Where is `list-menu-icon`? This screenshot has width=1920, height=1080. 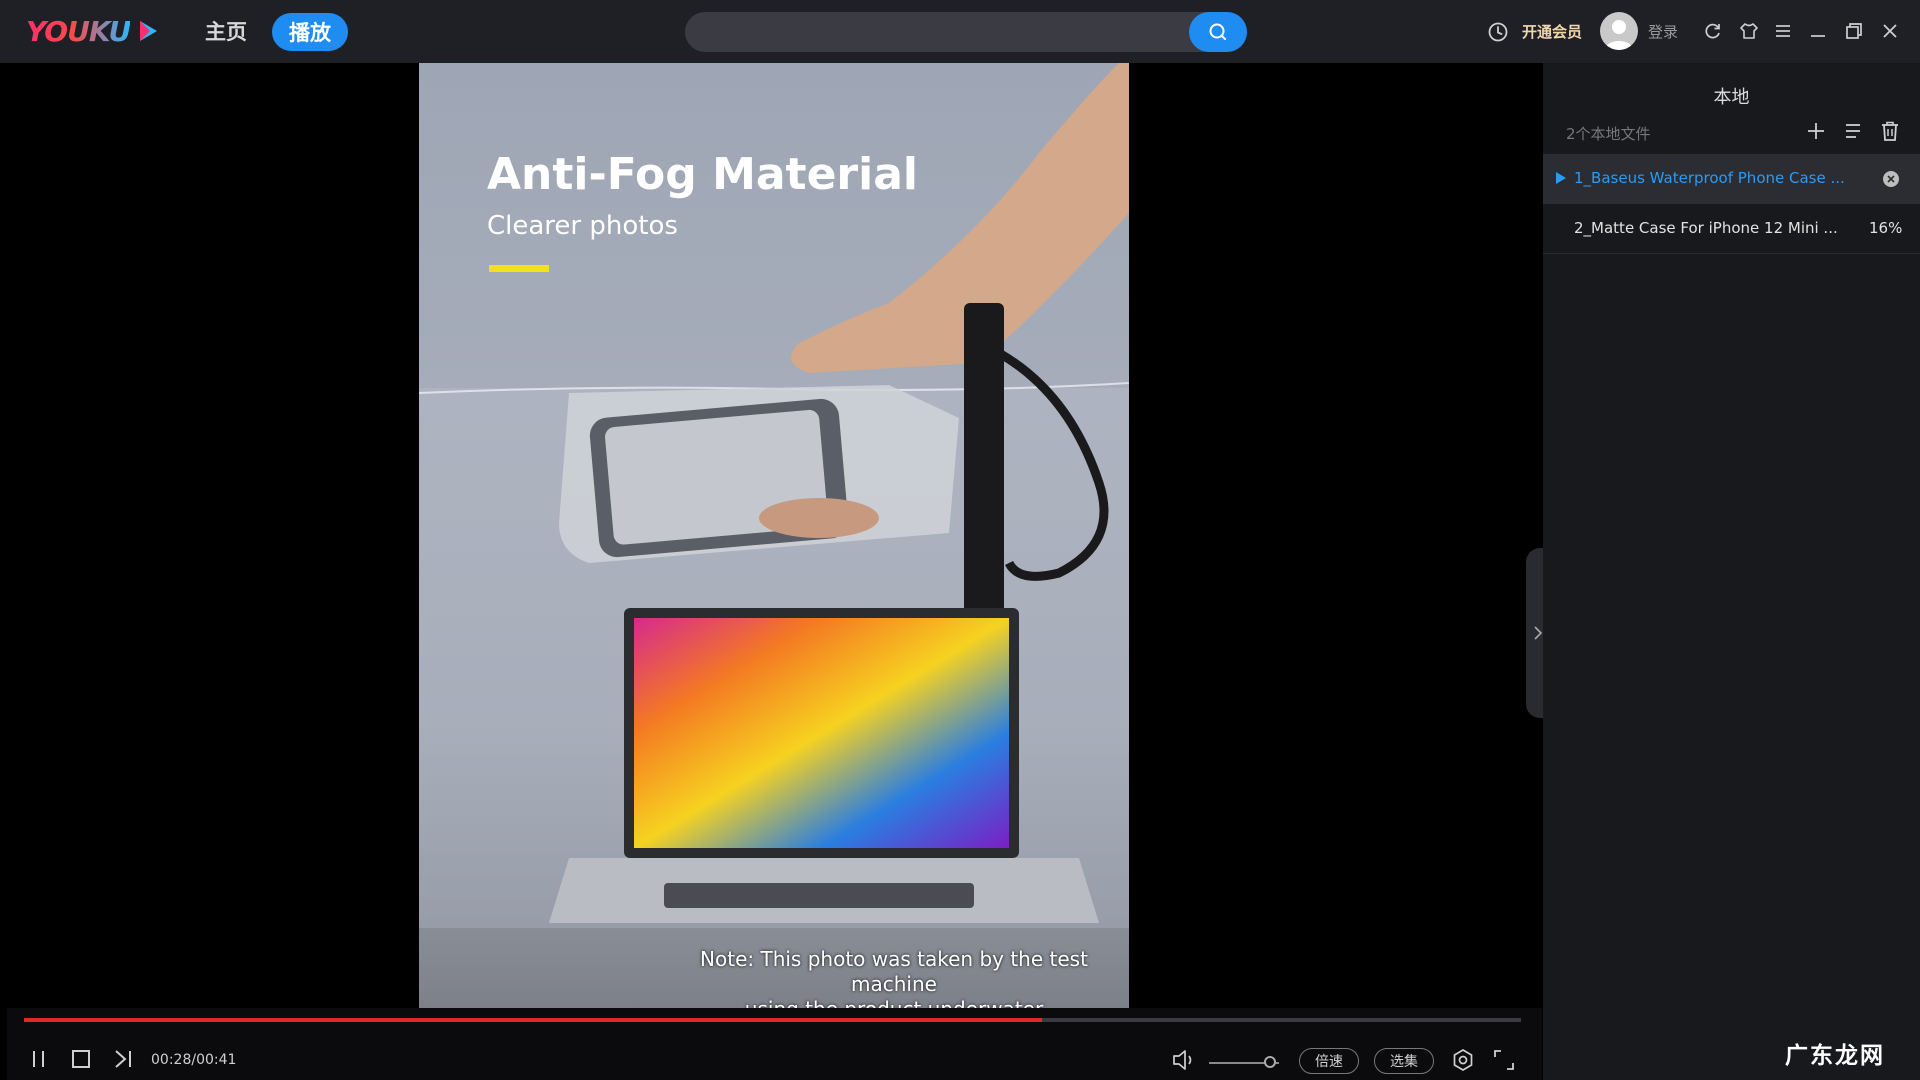
list-menu-icon is located at coordinates (1853, 131).